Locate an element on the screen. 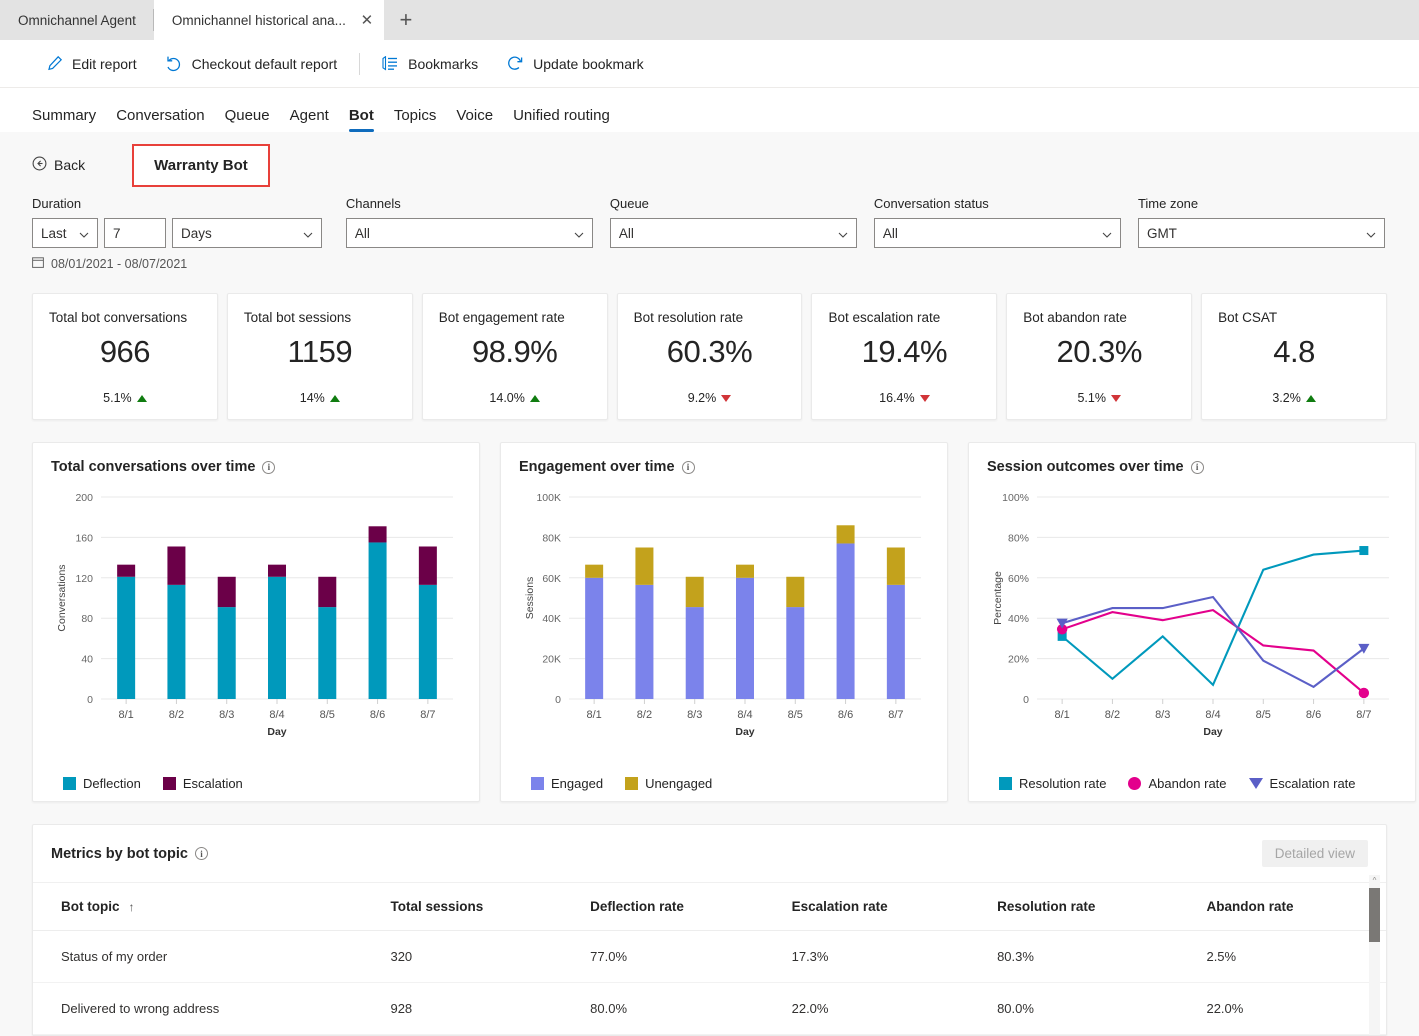  legend-item: Abandon rate is located at coordinates (1177, 783).